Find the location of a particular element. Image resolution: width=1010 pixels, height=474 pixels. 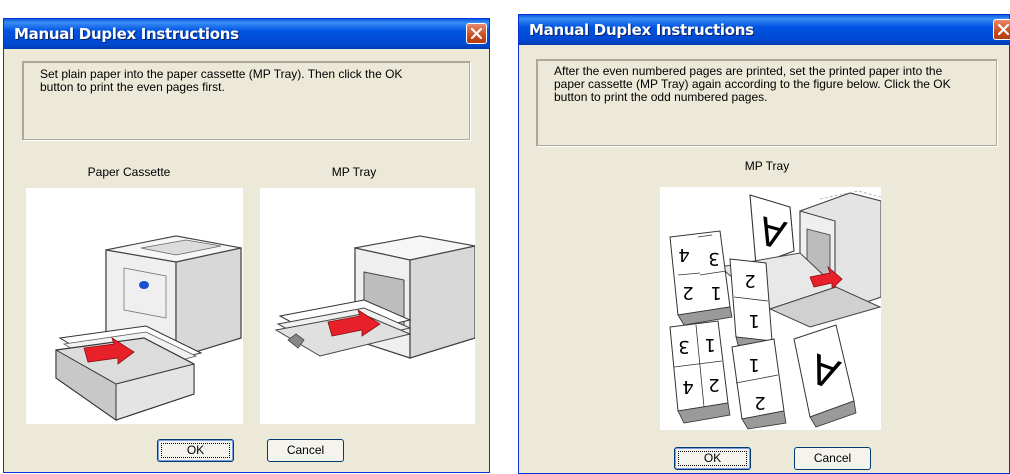

right-dialog-title: Manual Duplex Instructions is located at coordinates (641, 30).